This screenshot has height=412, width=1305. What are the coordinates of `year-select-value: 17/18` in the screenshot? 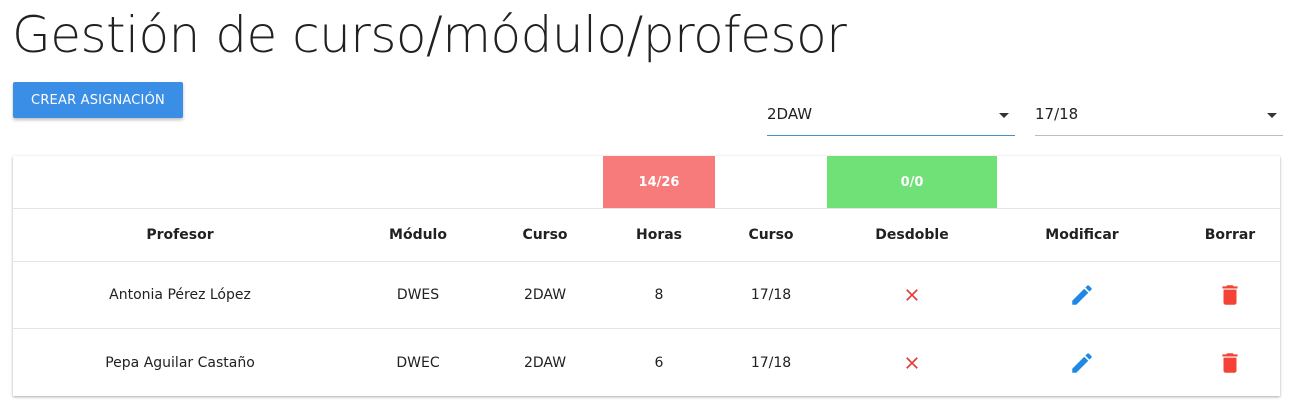 It's located at (1057, 114).